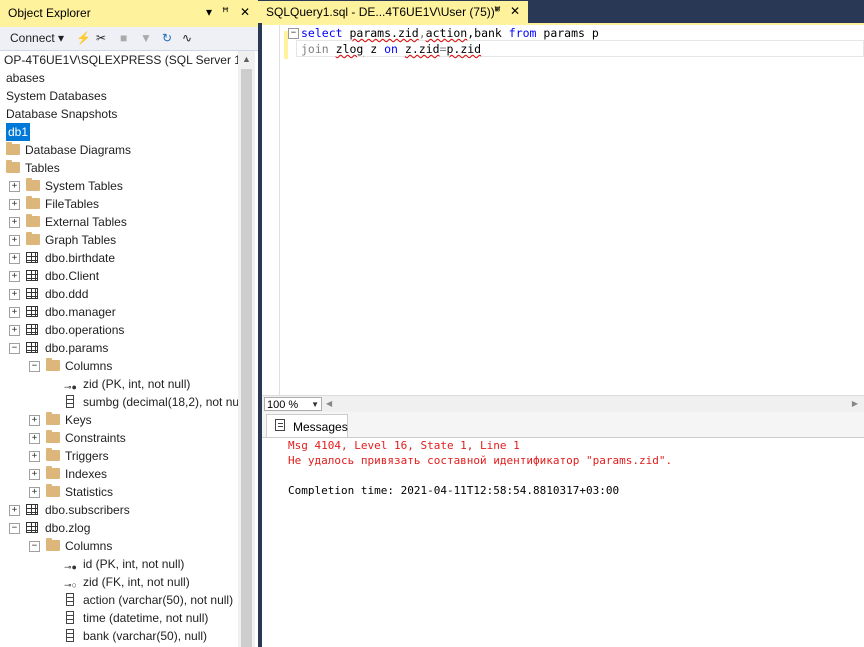 This screenshot has height=647, width=864. What do you see at coordinates (119, 510) in the screenshot?
I see `tree-node: + dbo.subscribers` at bounding box center [119, 510].